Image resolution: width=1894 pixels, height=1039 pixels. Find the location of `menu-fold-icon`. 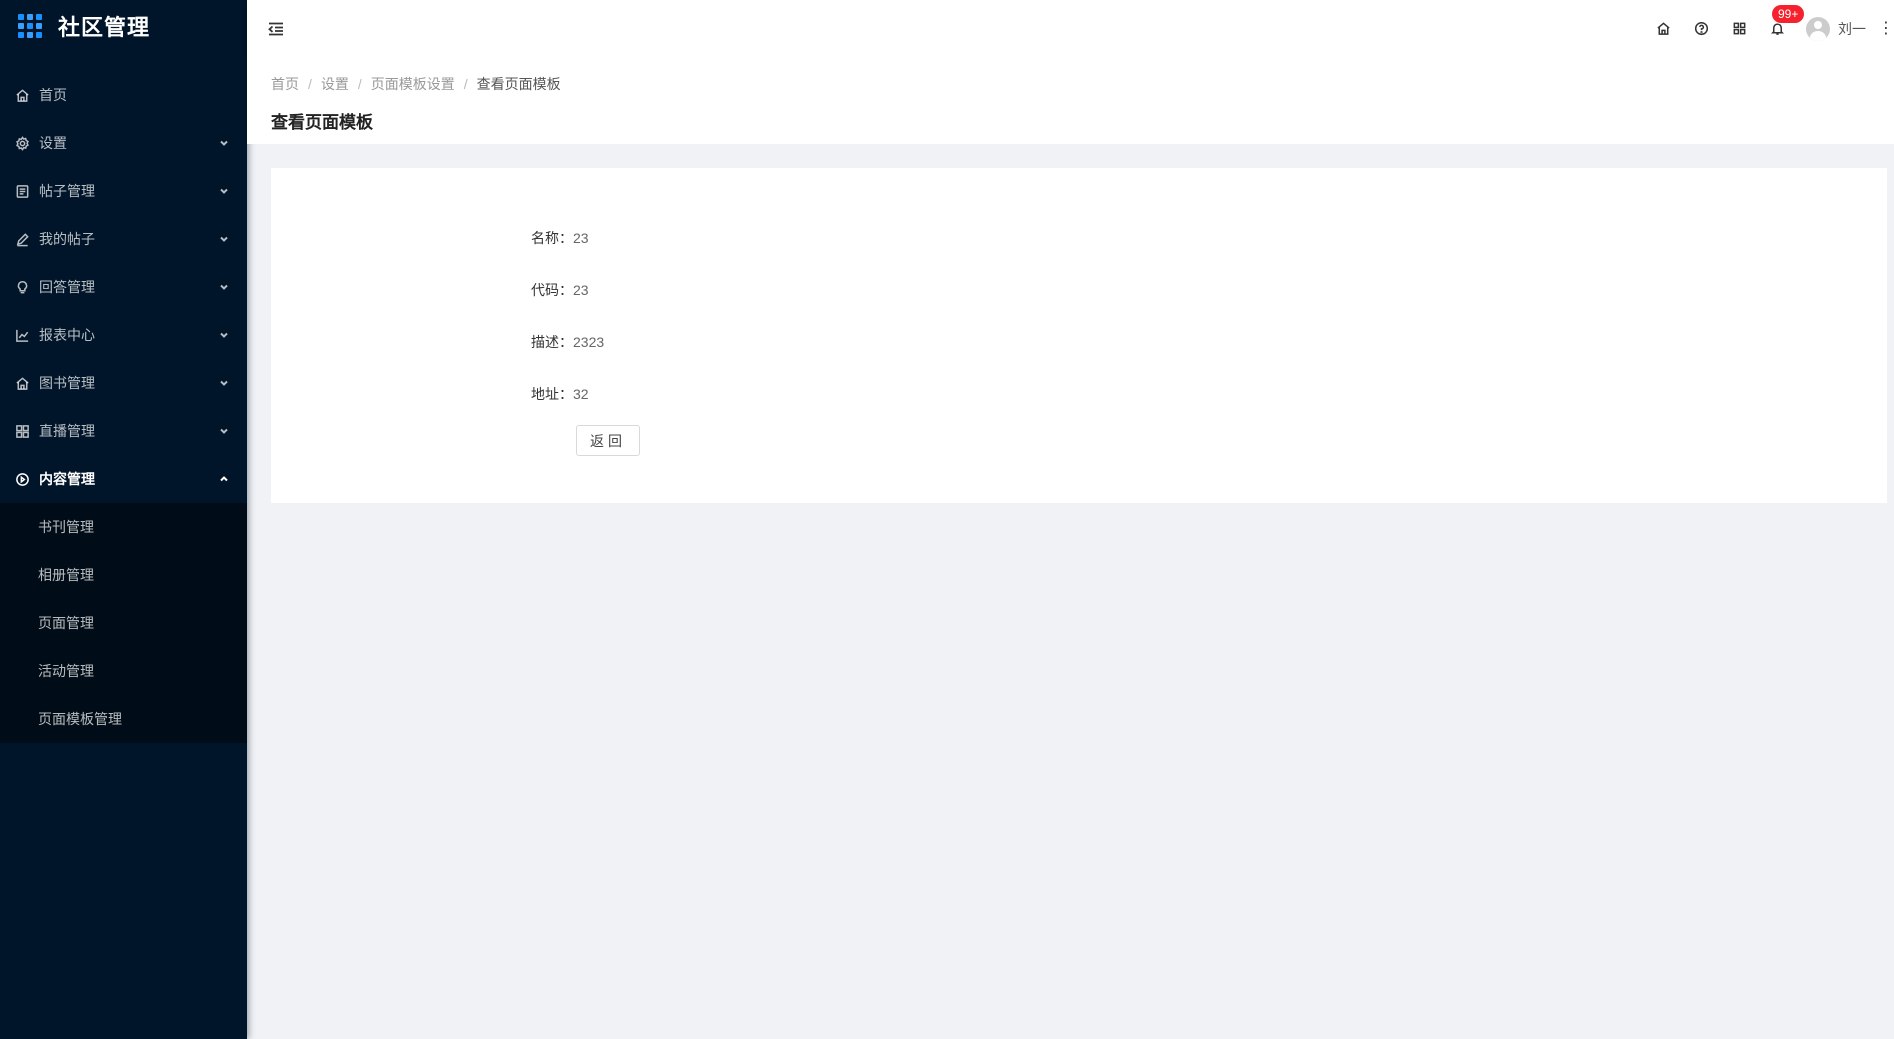

menu-fold-icon is located at coordinates (275, 28).